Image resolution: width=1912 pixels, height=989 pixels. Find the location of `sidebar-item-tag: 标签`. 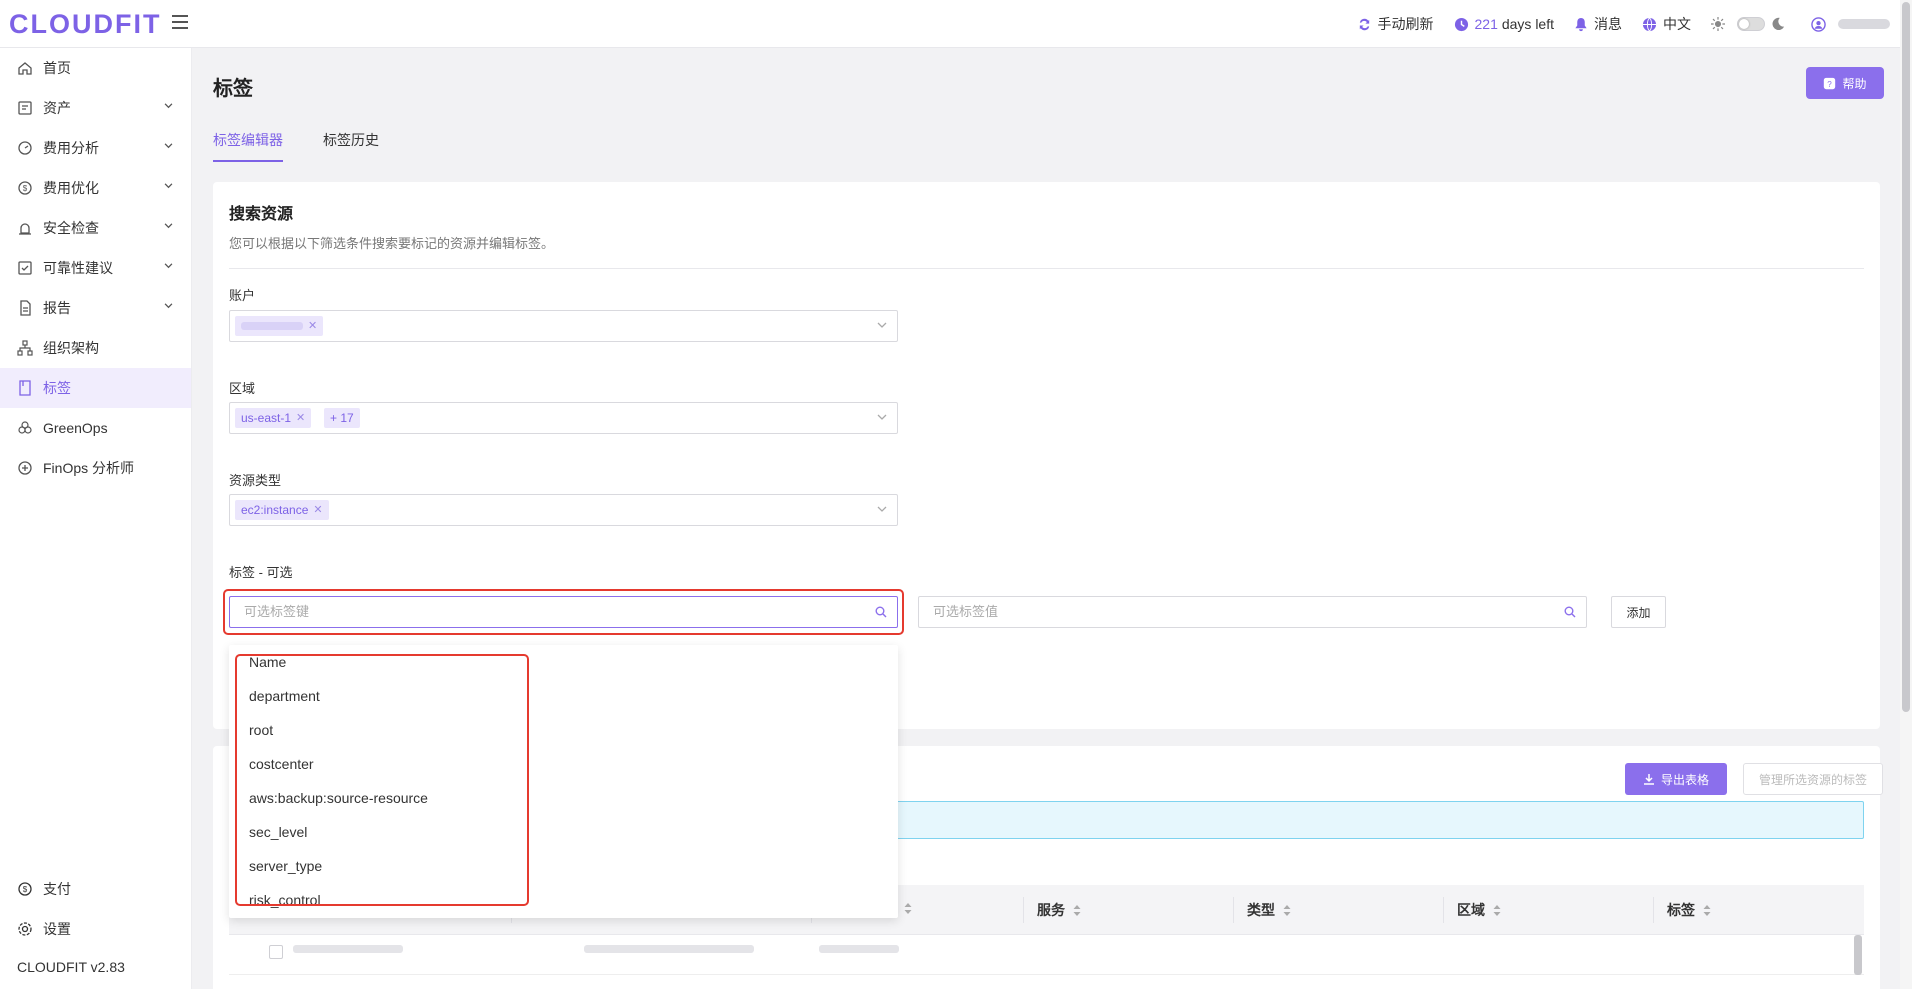

sidebar-item-tag: 标签 is located at coordinates (95, 388).